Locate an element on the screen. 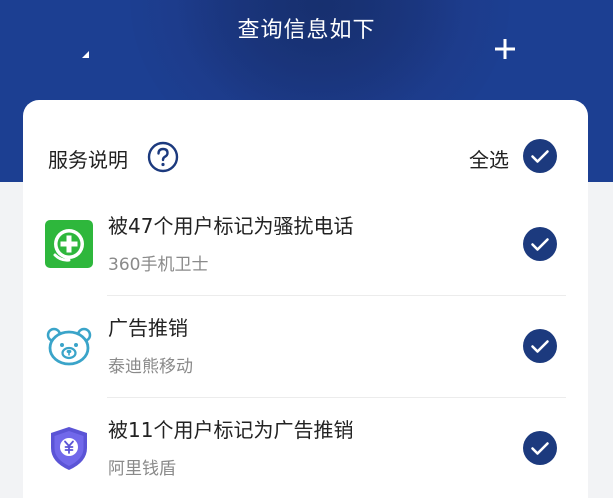  select-all-label: 全选 is located at coordinates (489, 158).